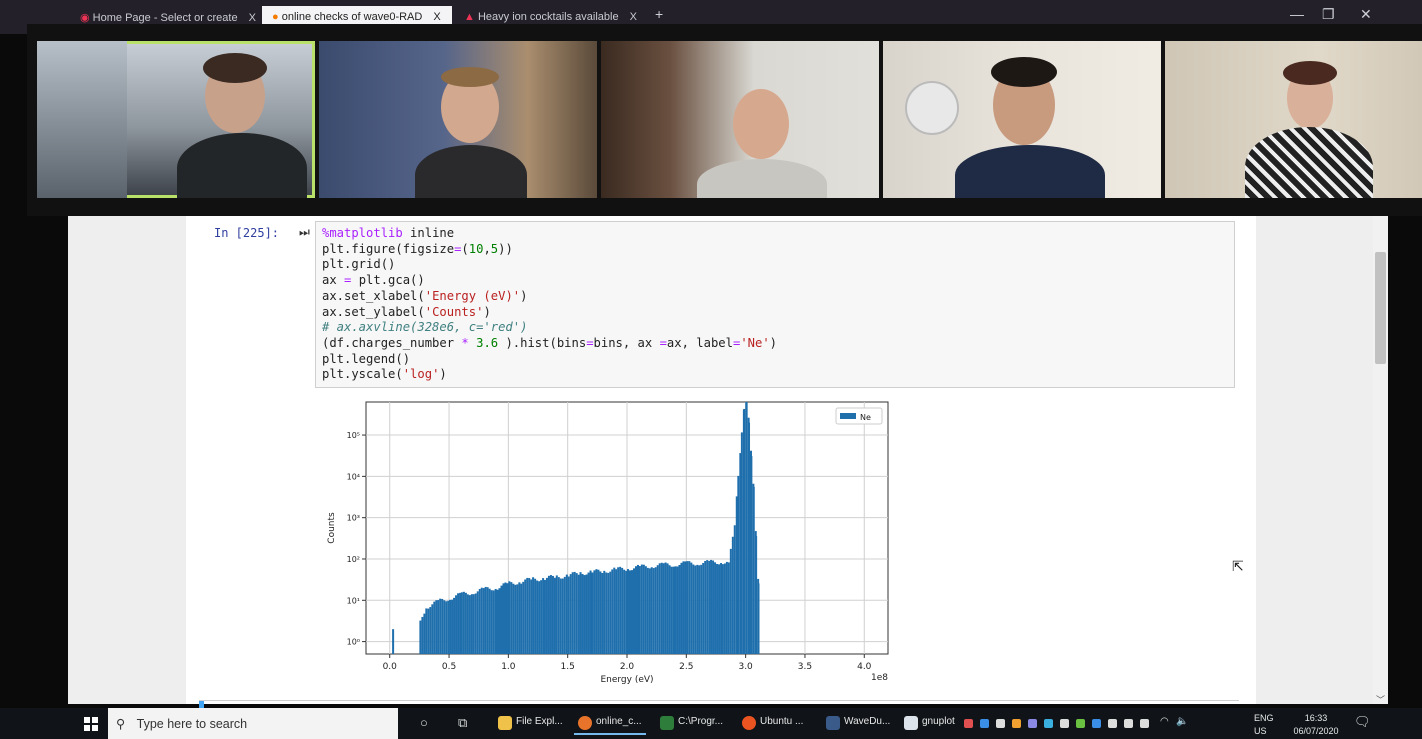  What do you see at coordinates (421, 374) in the screenshot?
I see `code-token: 'log'` at bounding box center [421, 374].